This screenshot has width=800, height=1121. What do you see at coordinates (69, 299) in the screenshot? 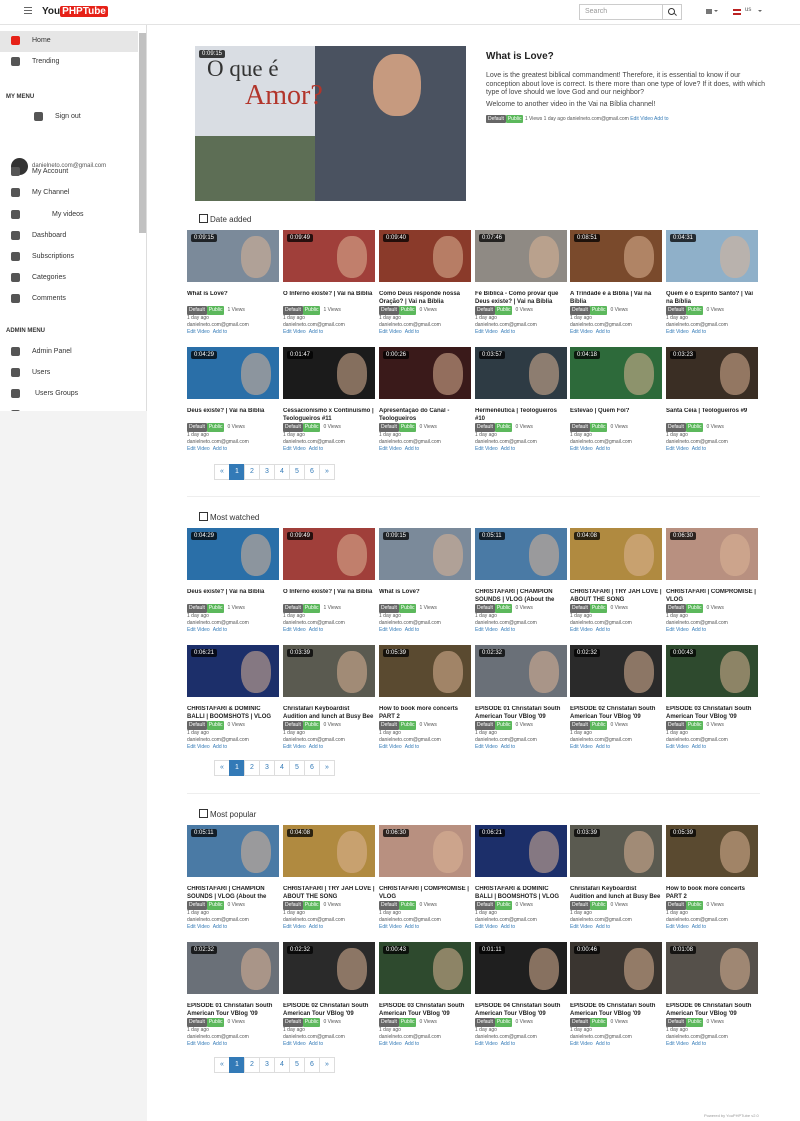
I see `sidebar-item-comments: Comments` at bounding box center [69, 299].